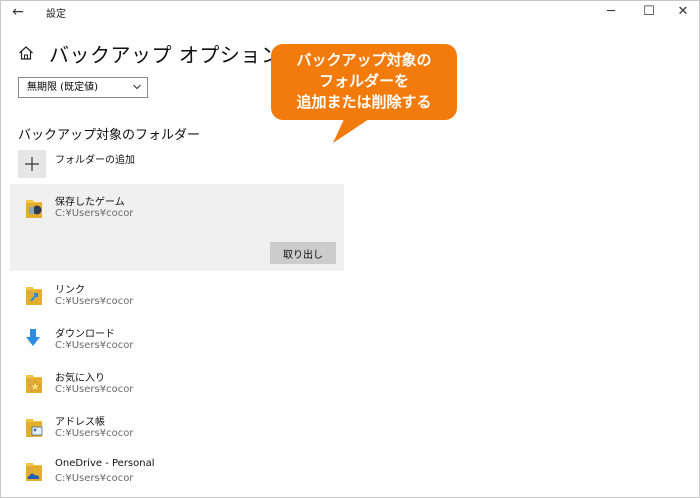 The image size is (700, 498). What do you see at coordinates (34, 209) in the screenshot?
I see `saved-games-folder-icon` at bounding box center [34, 209].